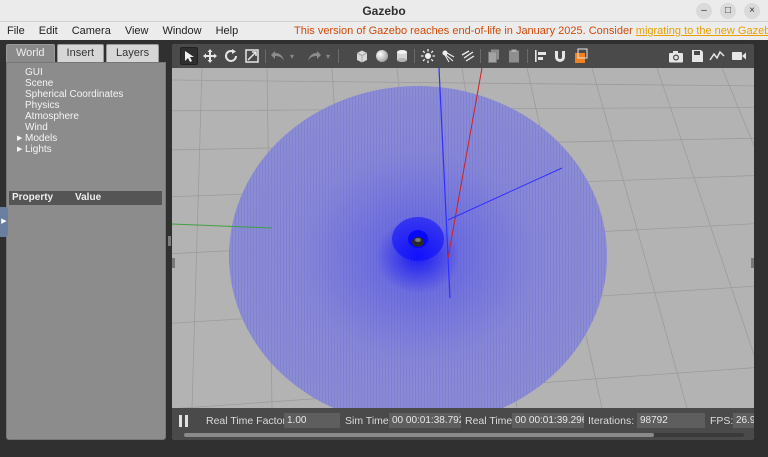 The width and height of the screenshot is (768, 457). Describe the element at coordinates (181, 31) in the screenshot. I see `menu-window: Window` at that location.